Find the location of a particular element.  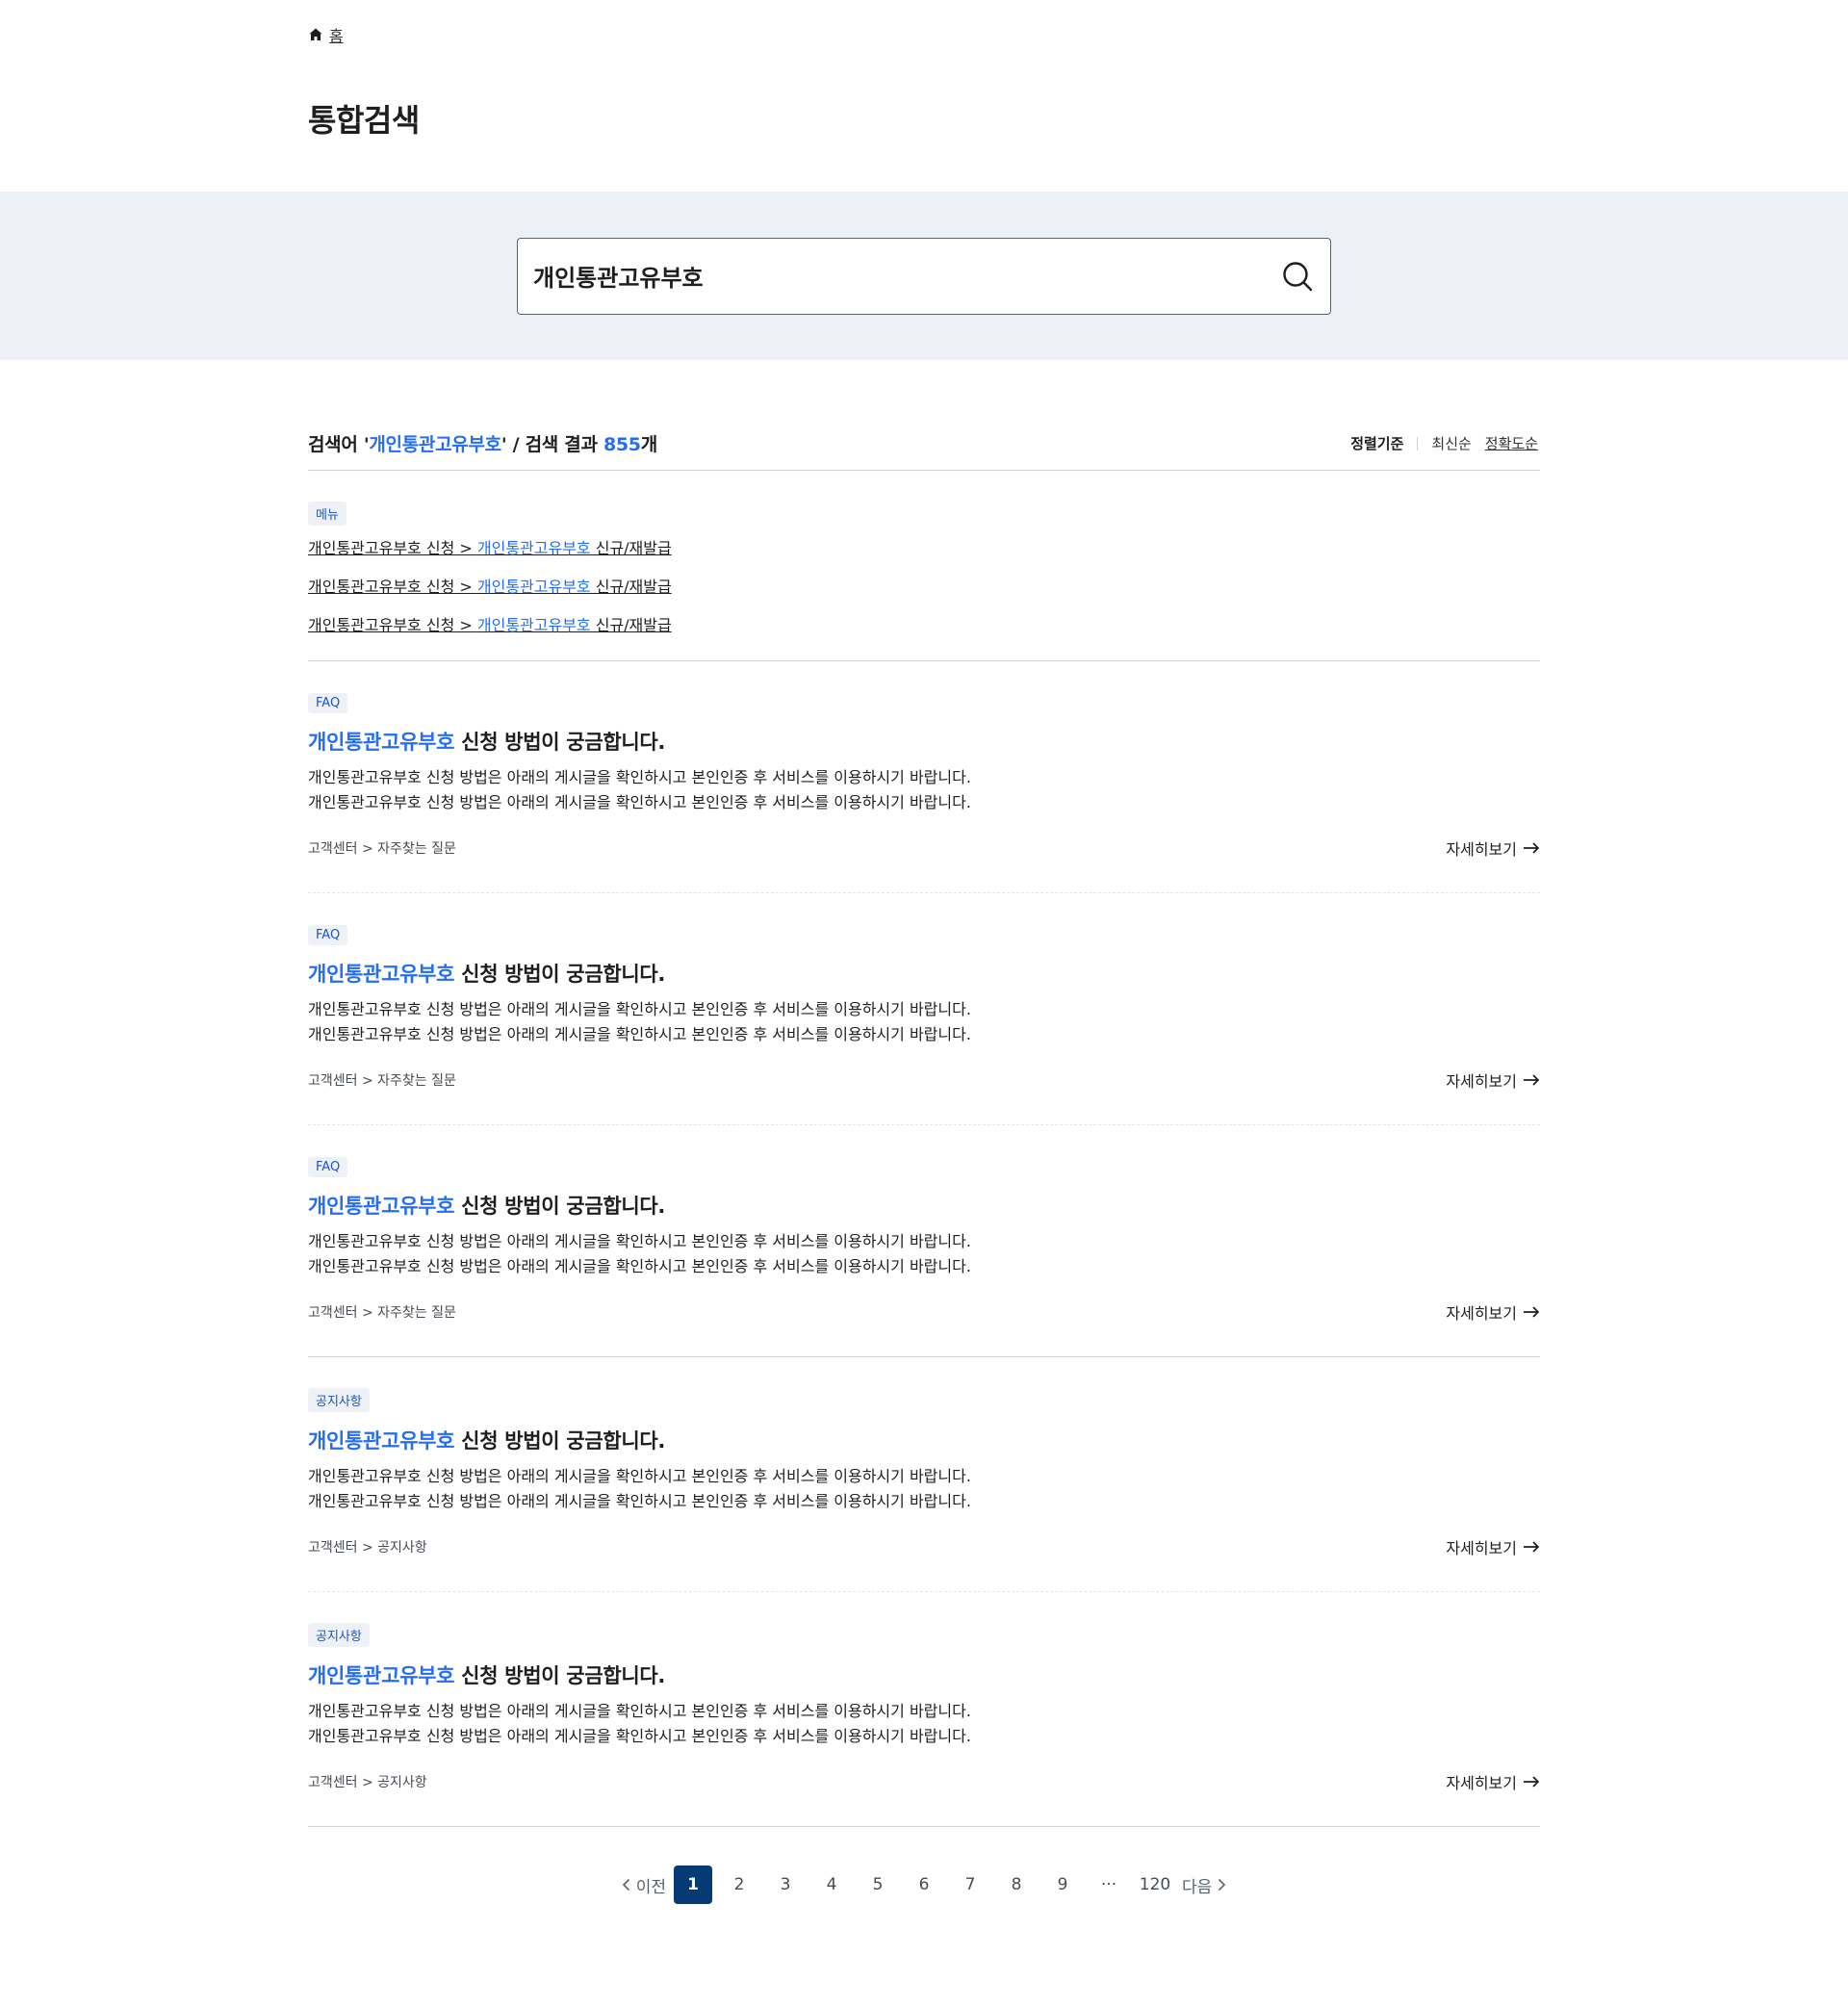

sort-controls: 정렬기준 최신순 정확도순 is located at coordinates (1445, 443).